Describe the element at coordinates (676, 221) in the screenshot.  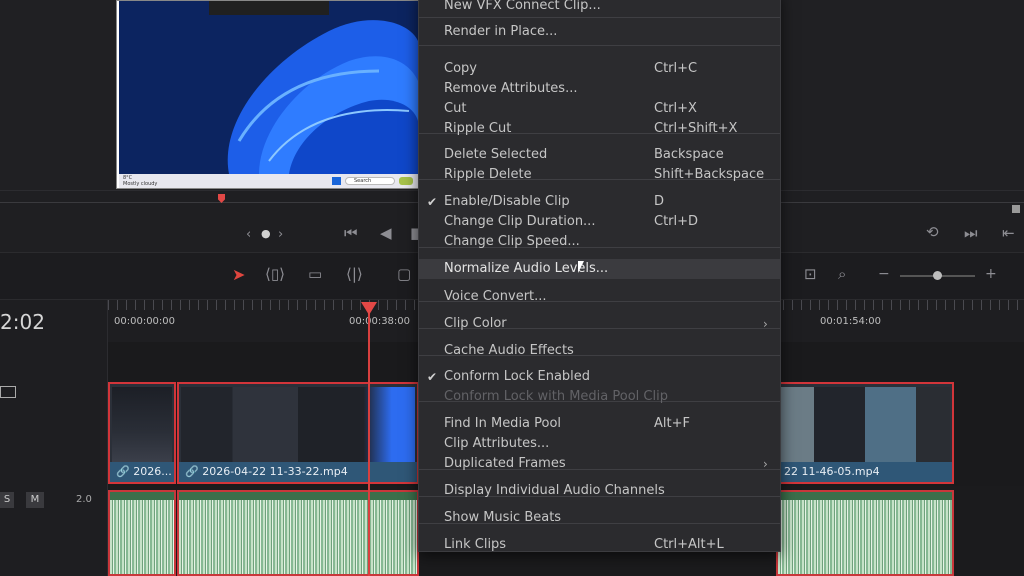
I see `menu-item-shortcut: Ctrl+D` at that location.